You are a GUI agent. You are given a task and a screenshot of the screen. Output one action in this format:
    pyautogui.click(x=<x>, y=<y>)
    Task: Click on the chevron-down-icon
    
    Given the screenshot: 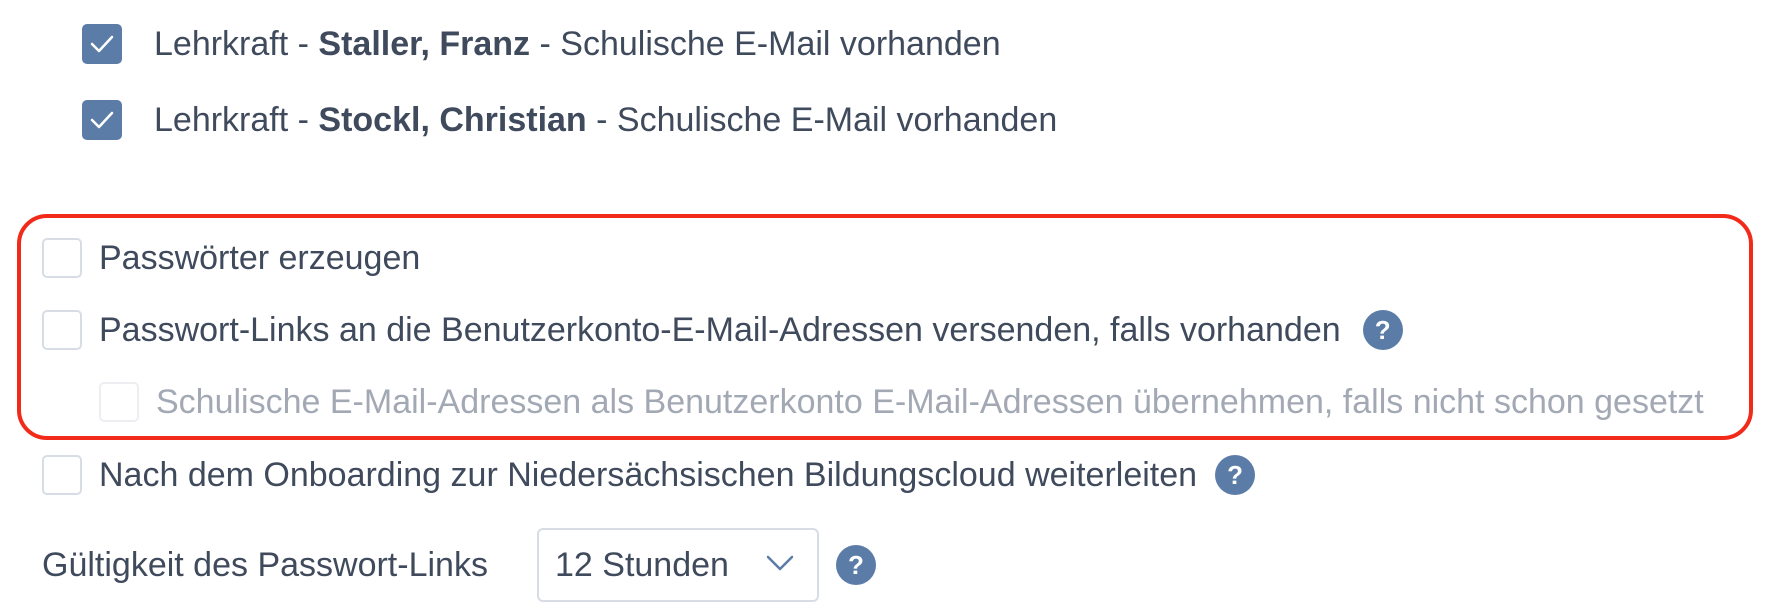 What is the action you would take?
    pyautogui.click(x=780, y=563)
    